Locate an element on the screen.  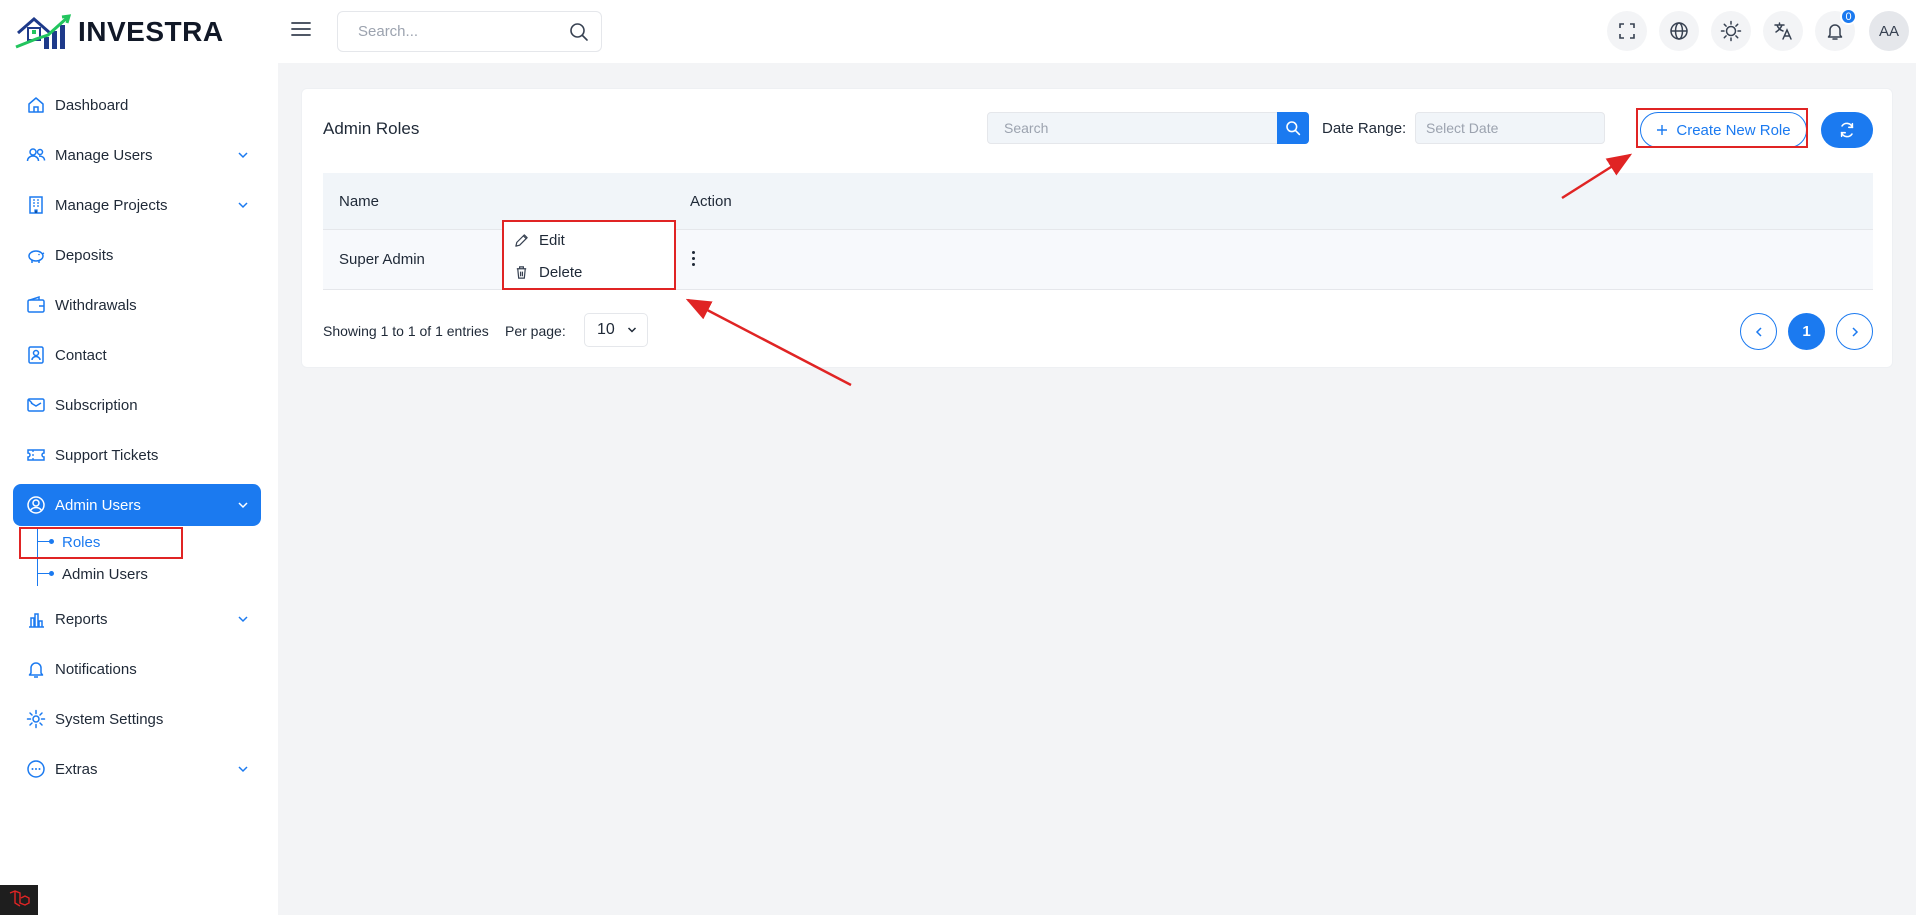
search-icon is located at coordinates (579, 34).